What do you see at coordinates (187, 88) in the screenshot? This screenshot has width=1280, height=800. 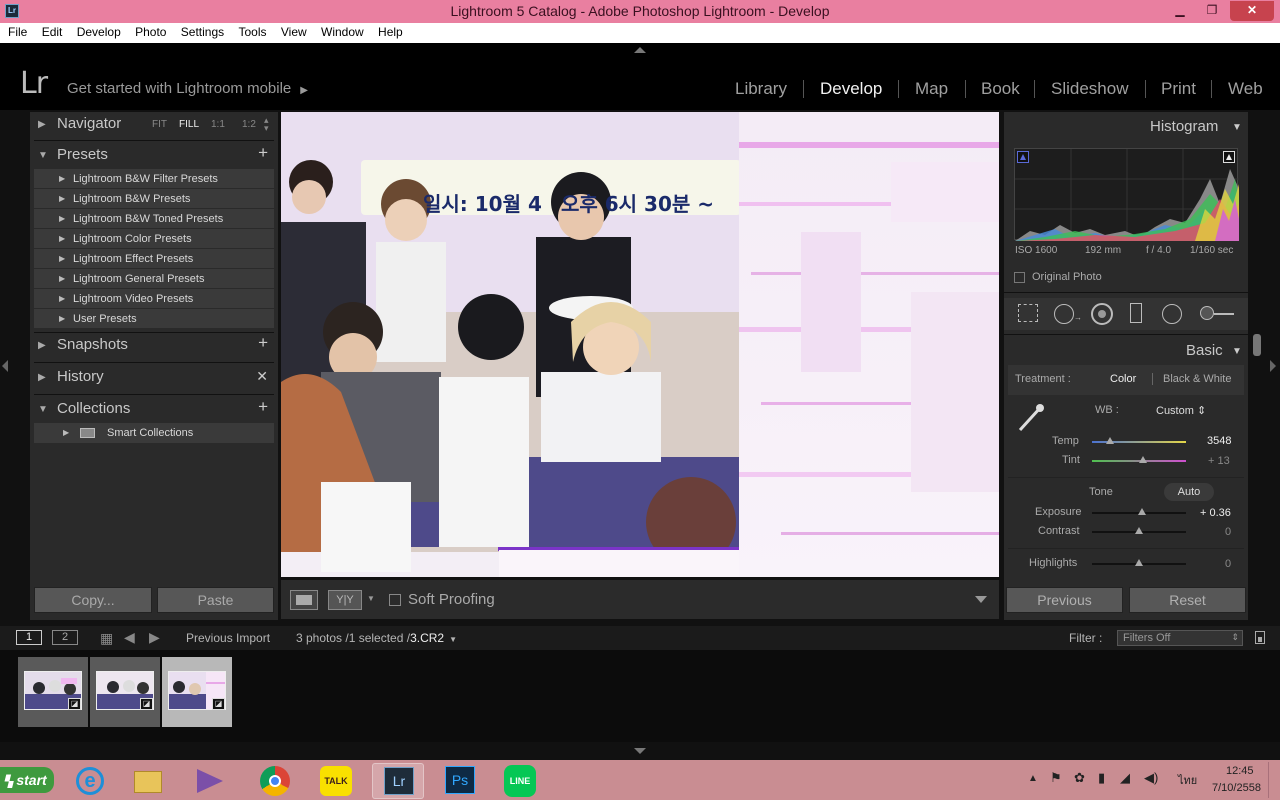 I see `mobile-promo-link: Get started with Lightroom mobile ▶` at bounding box center [187, 88].